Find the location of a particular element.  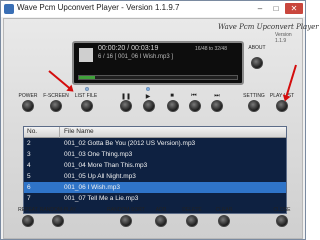

table-row: 7 001_07 Tell Me a Lie.mp3 is located at coordinates (155, 198).